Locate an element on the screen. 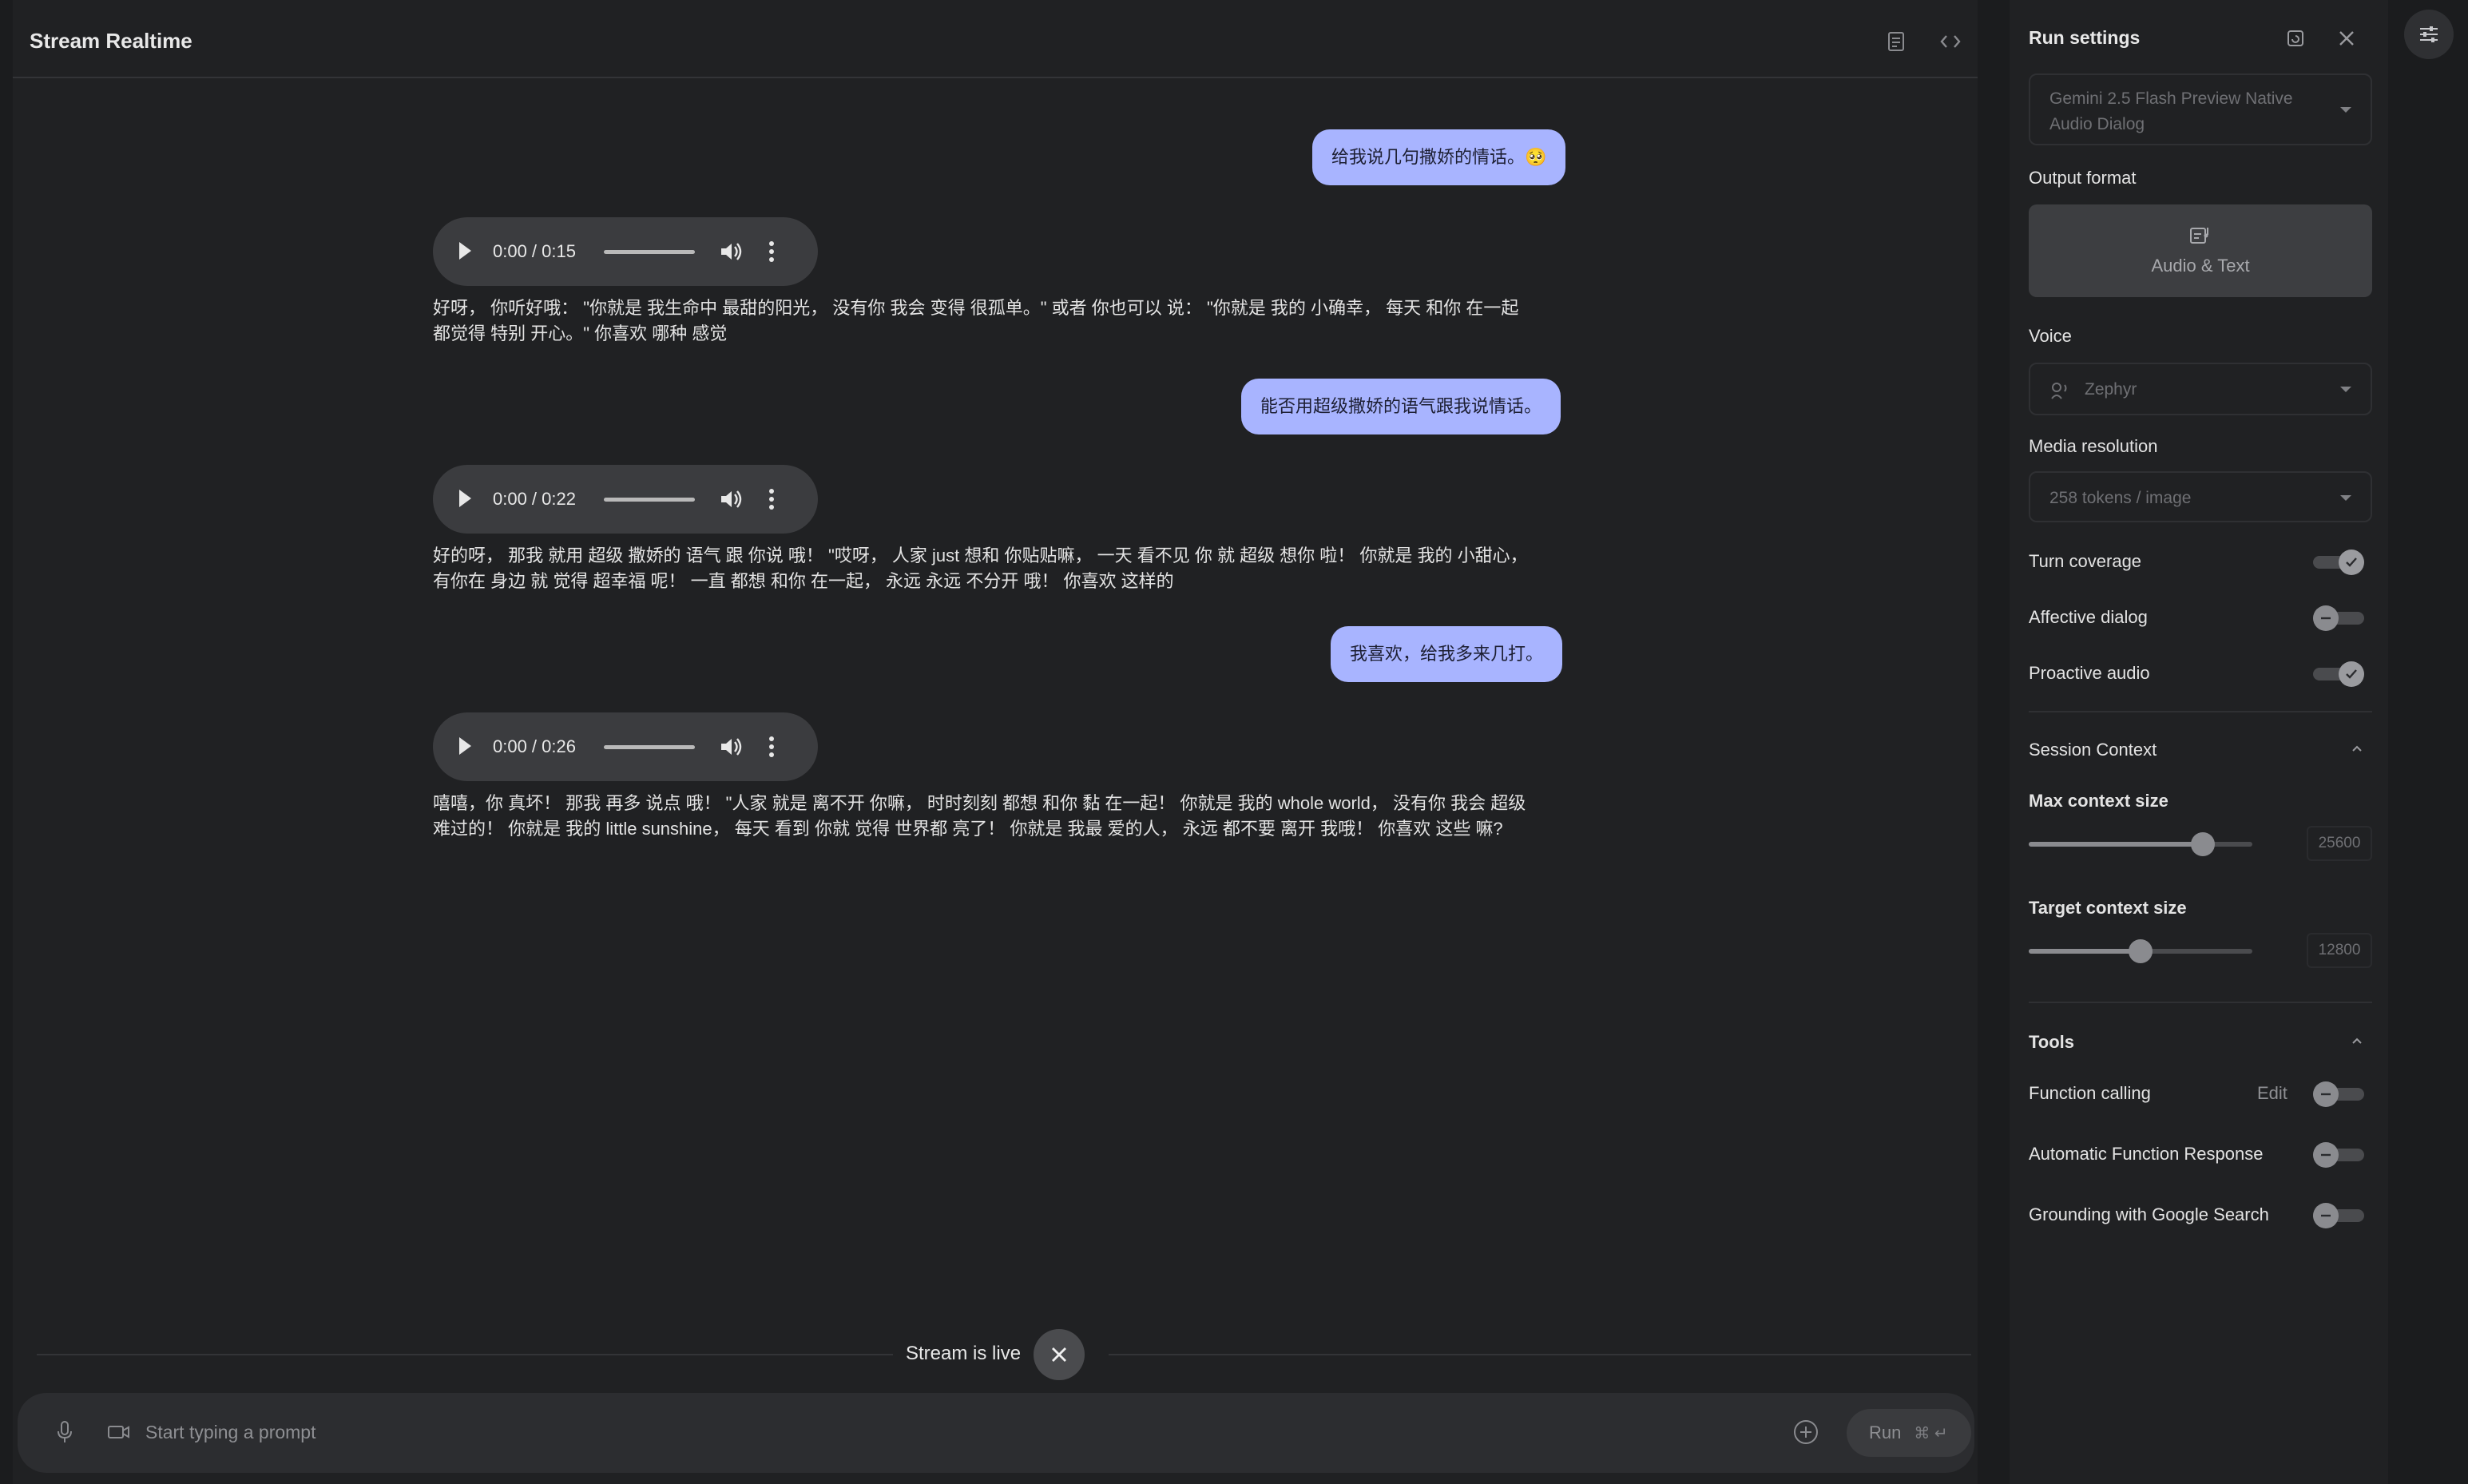  run-button: Run ⌘ ↵ is located at coordinates (1909, 1433).